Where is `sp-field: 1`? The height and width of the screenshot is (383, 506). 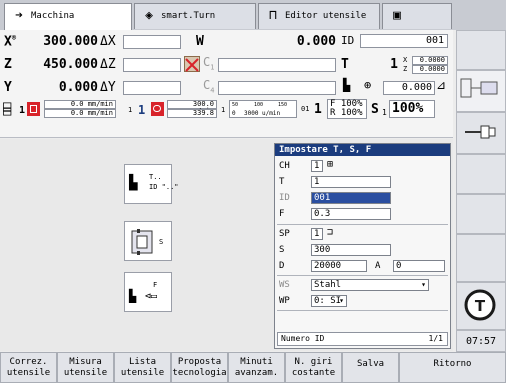
sp-field: 1 is located at coordinates (317, 234).